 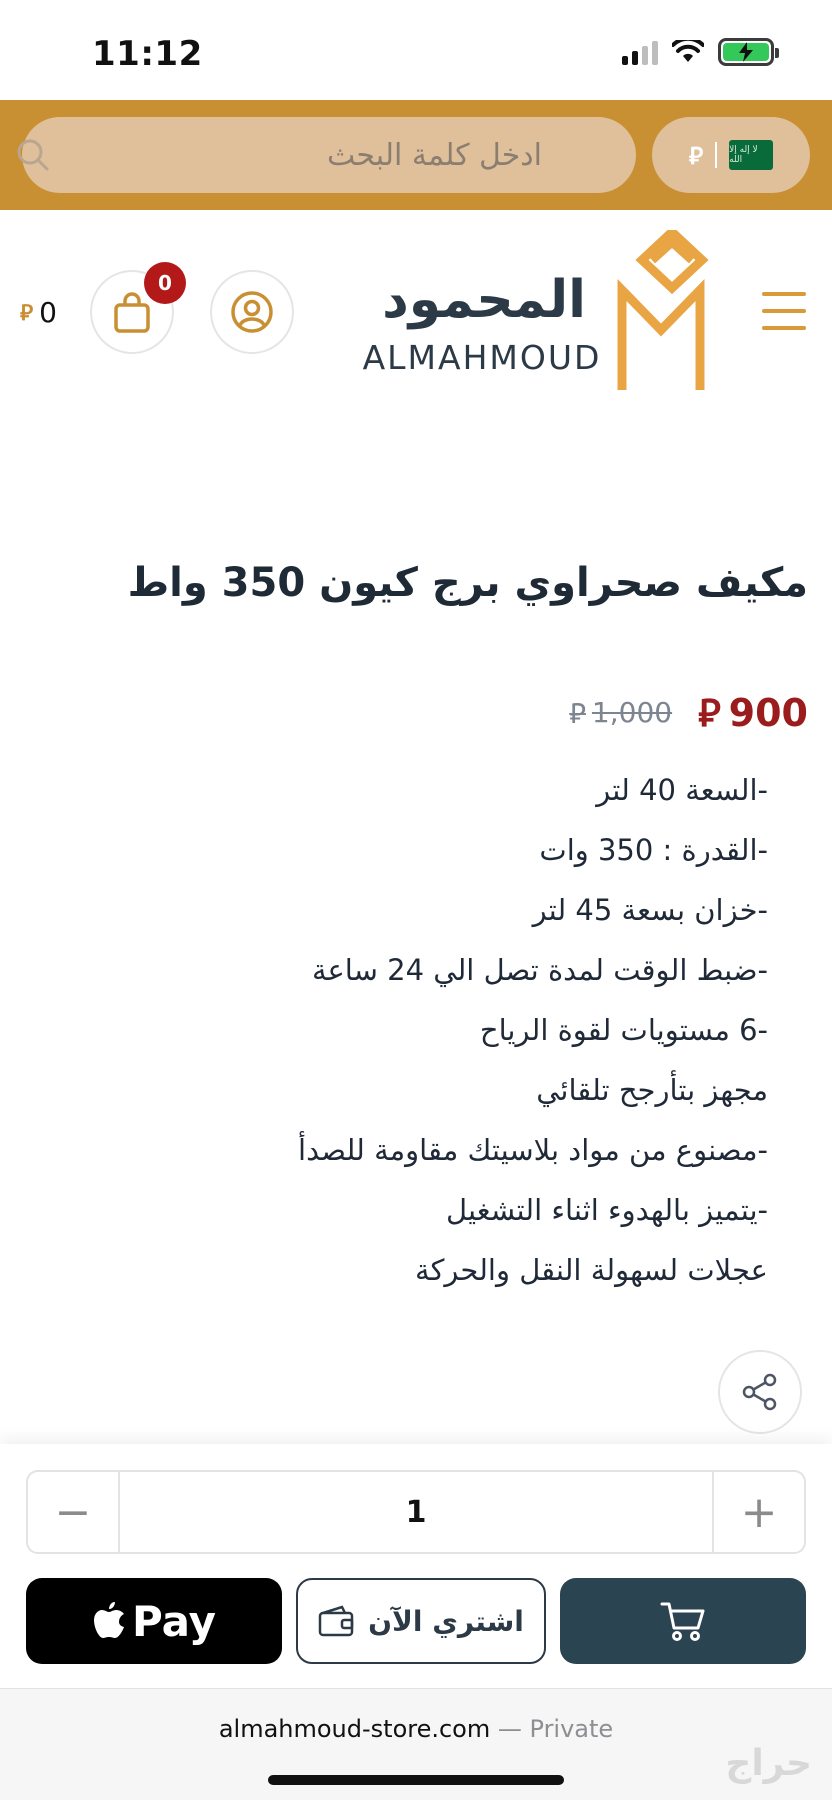 I want to click on cart-button: 0, so click(x=138, y=308).